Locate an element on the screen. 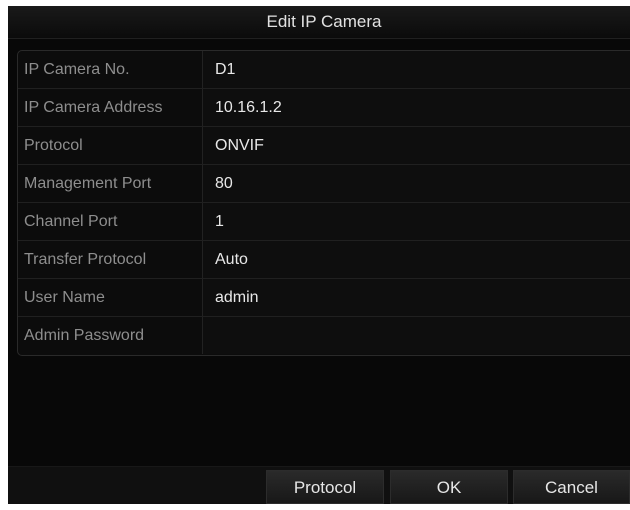 This screenshot has width=630, height=510. row-admin-password: Admin Password is located at coordinates (324, 335).